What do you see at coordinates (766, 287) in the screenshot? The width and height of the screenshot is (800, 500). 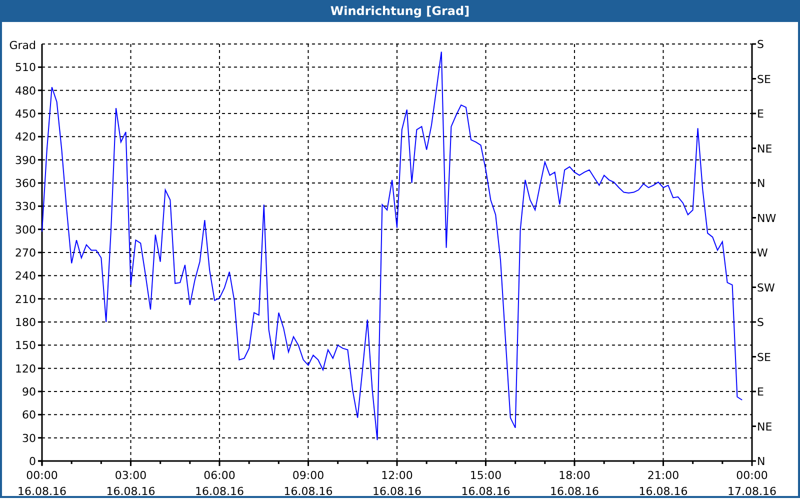 I see `axis-tick-label: SW` at bounding box center [766, 287].